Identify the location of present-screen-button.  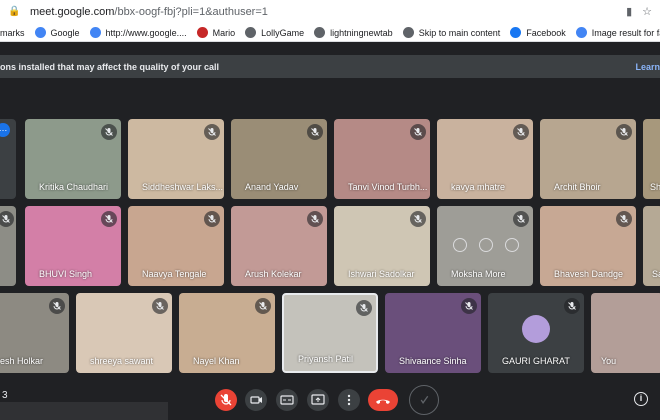
(318, 400).